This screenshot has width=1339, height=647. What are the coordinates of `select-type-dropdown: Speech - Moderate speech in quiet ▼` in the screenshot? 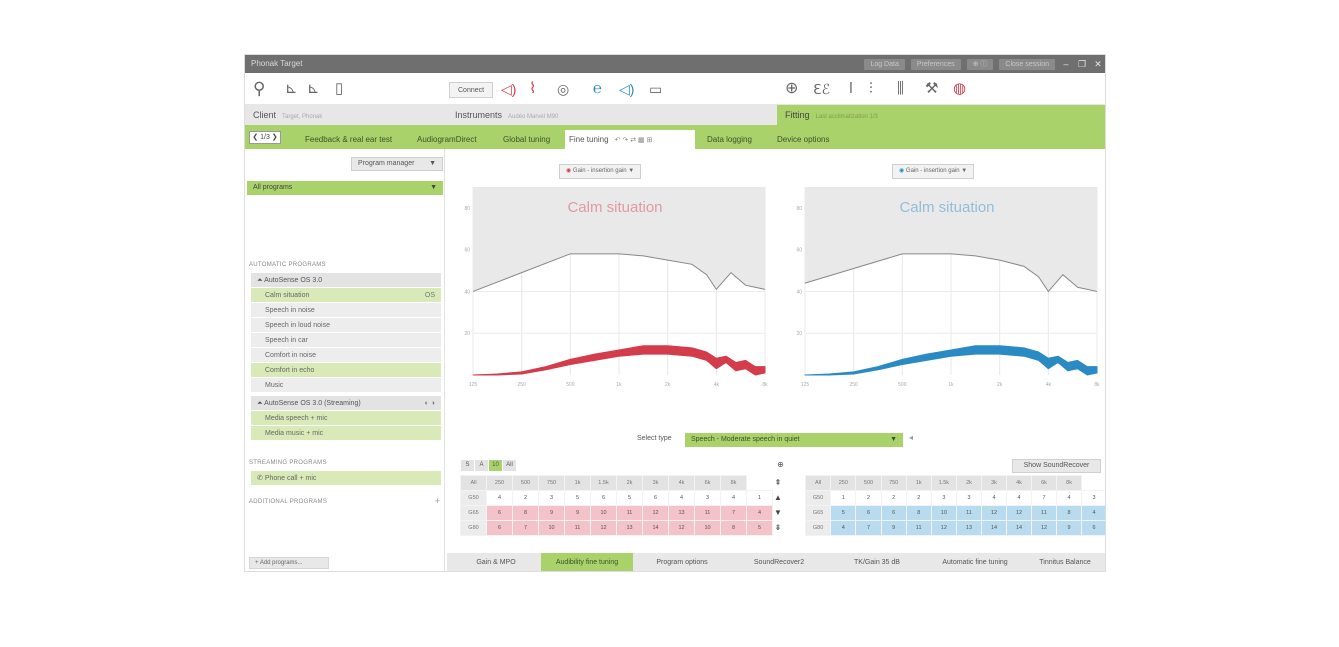 It's located at (794, 440).